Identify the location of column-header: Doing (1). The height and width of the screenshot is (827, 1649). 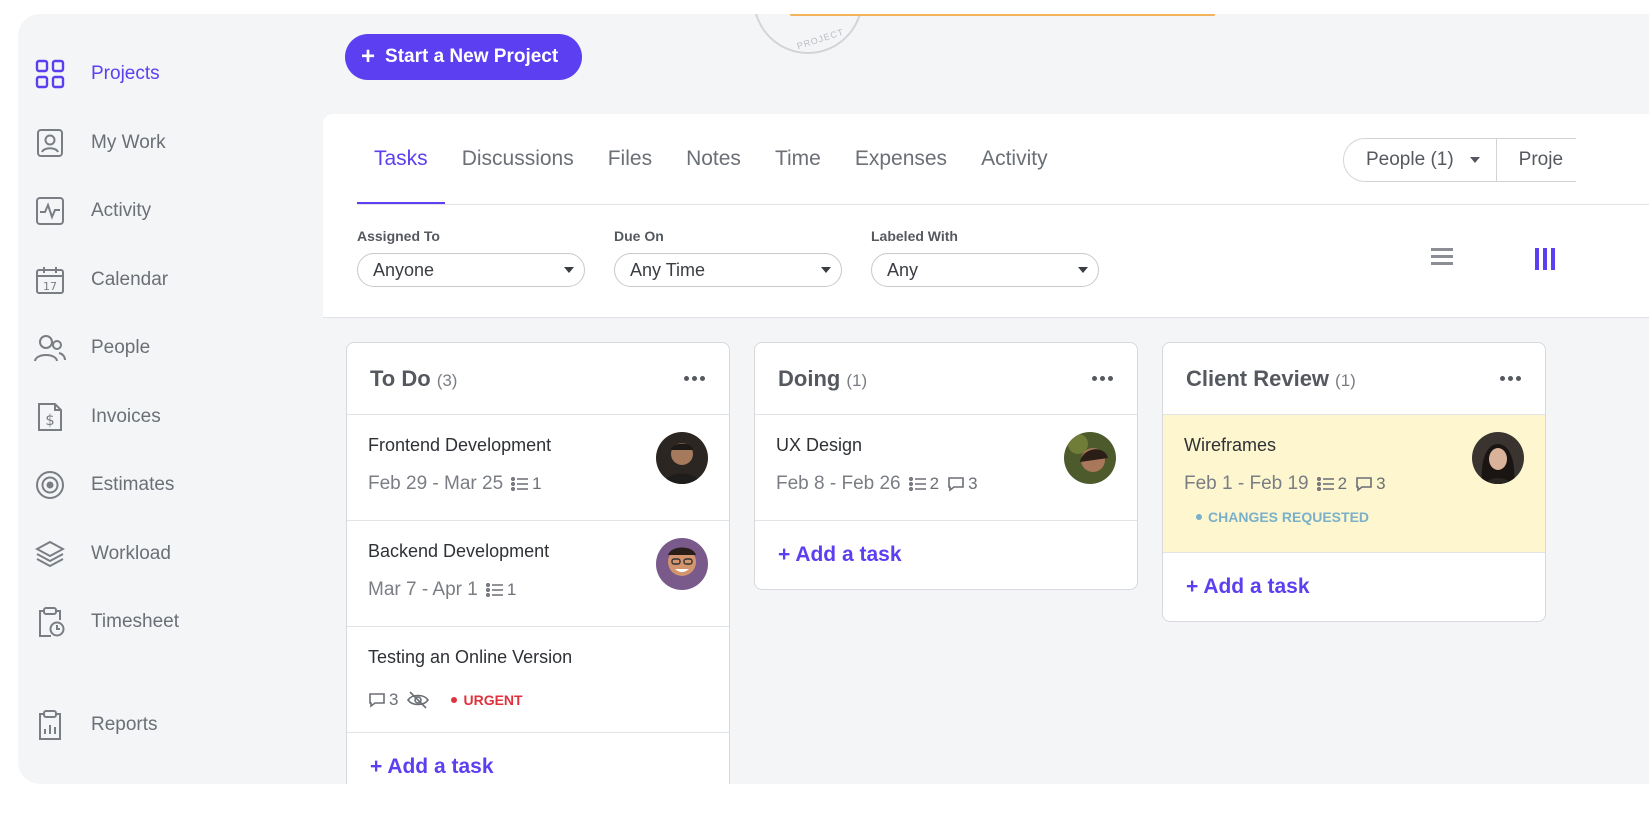
(946, 379).